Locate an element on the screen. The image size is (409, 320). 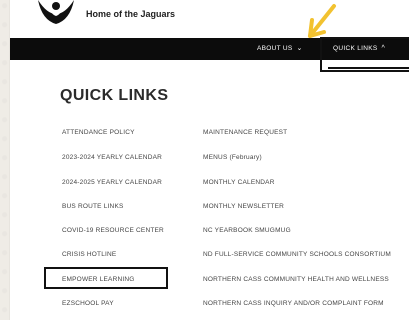
nav-about-label: ABOUT US is located at coordinates (275, 48).